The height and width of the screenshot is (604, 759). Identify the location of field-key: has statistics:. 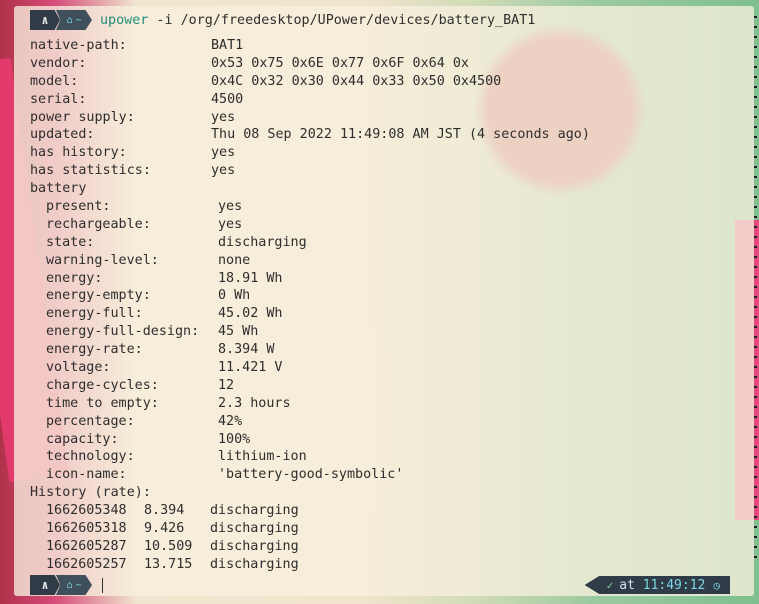
(90, 171).